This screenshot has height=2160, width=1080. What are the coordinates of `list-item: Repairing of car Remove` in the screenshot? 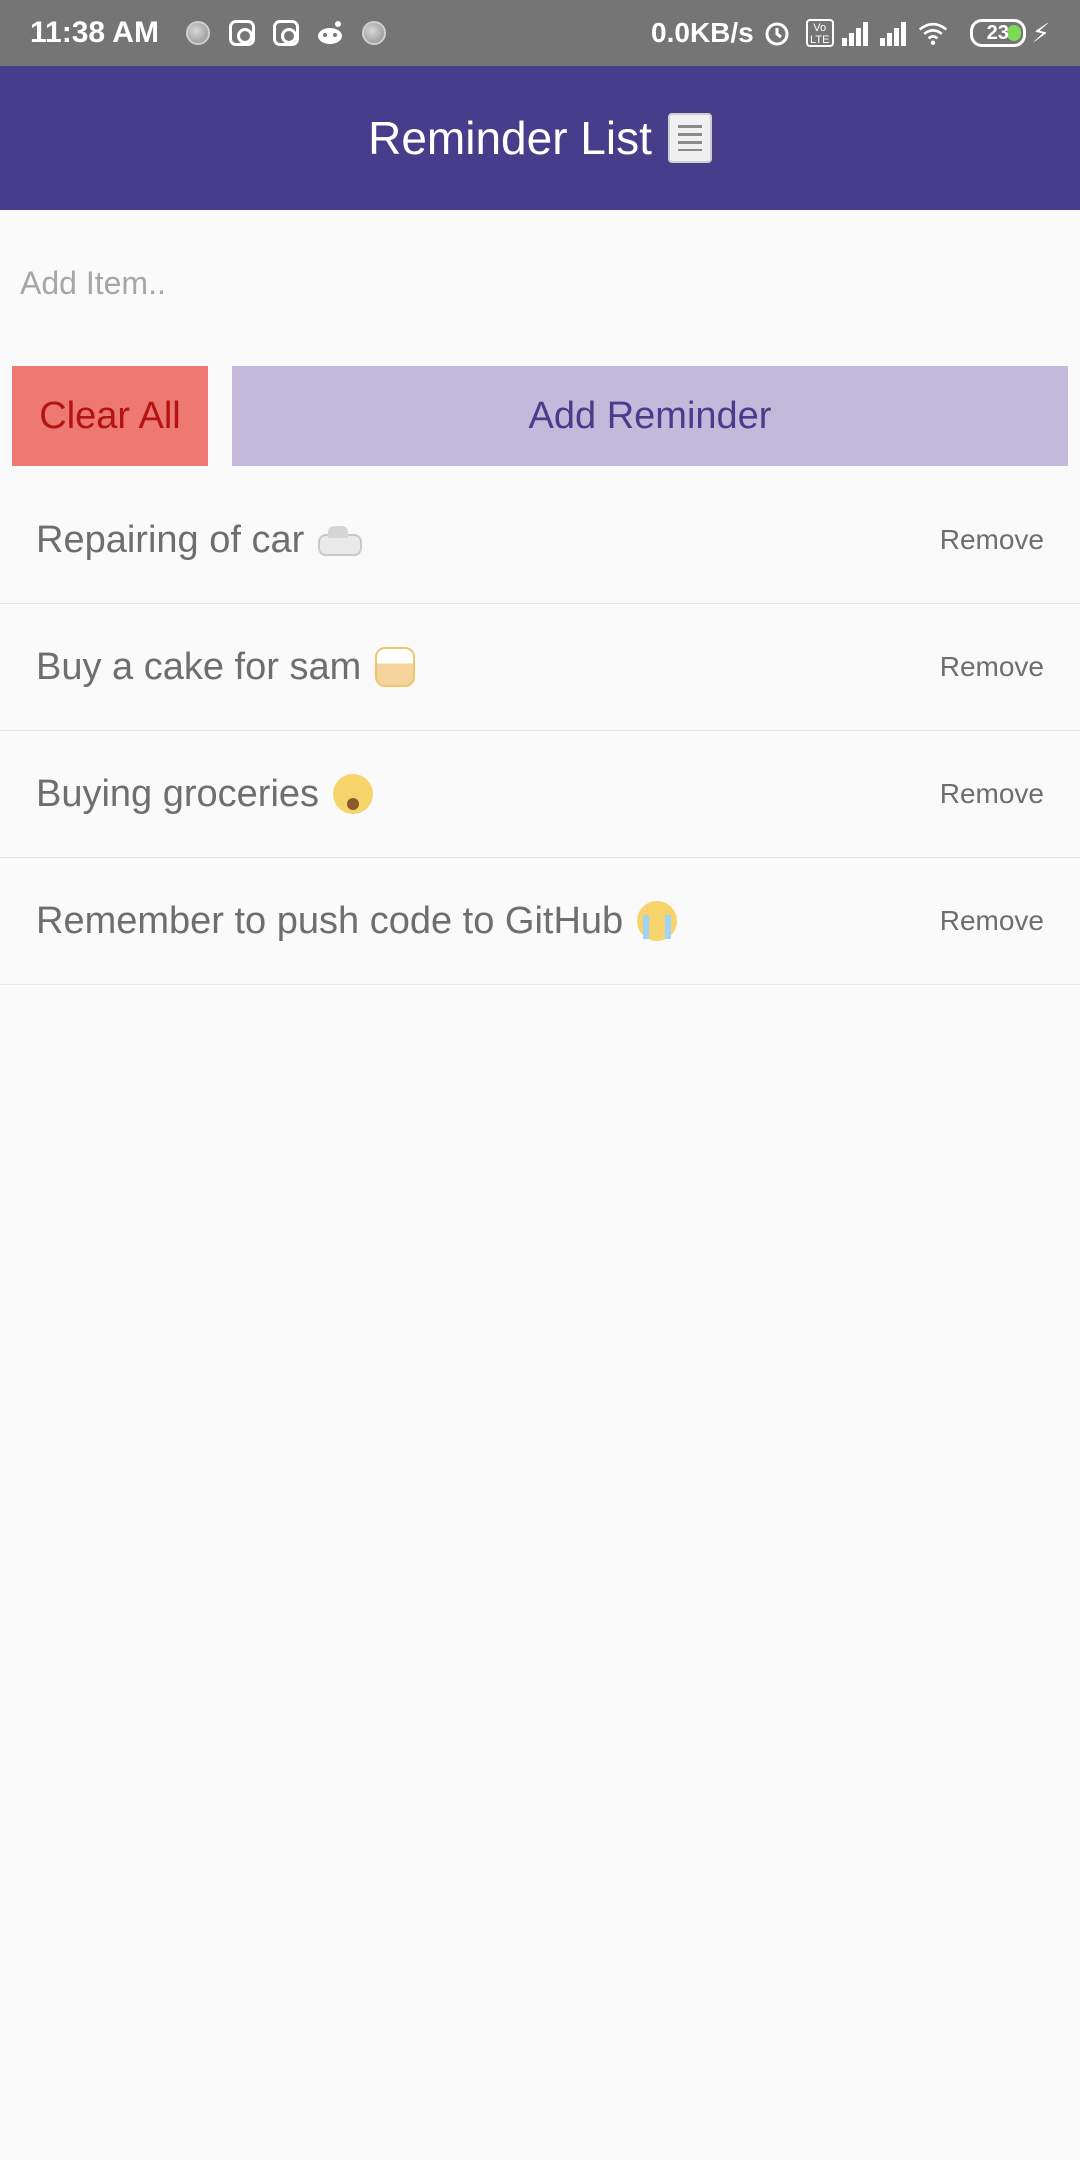 It's located at (540, 540).